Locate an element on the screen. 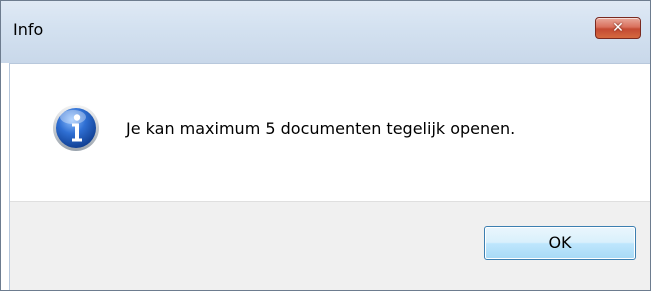  window-title: Info is located at coordinates (28, 29).